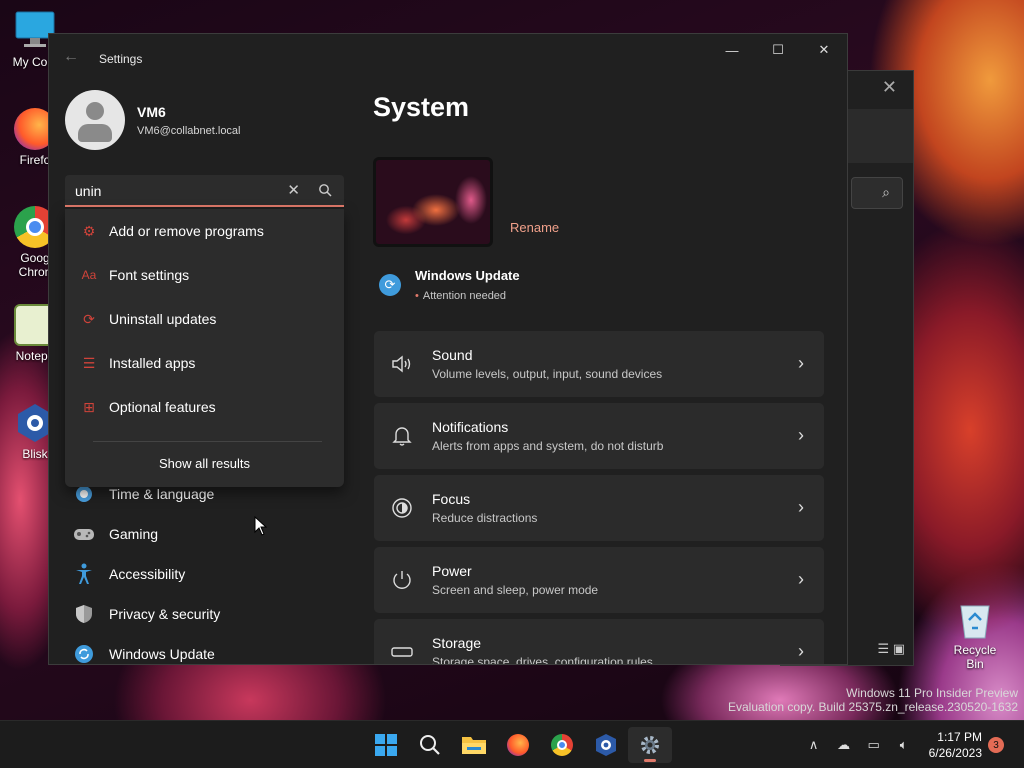 The height and width of the screenshot is (768, 1024). Describe the element at coordinates (84, 534) in the screenshot. I see `gamepad-icon` at that location.